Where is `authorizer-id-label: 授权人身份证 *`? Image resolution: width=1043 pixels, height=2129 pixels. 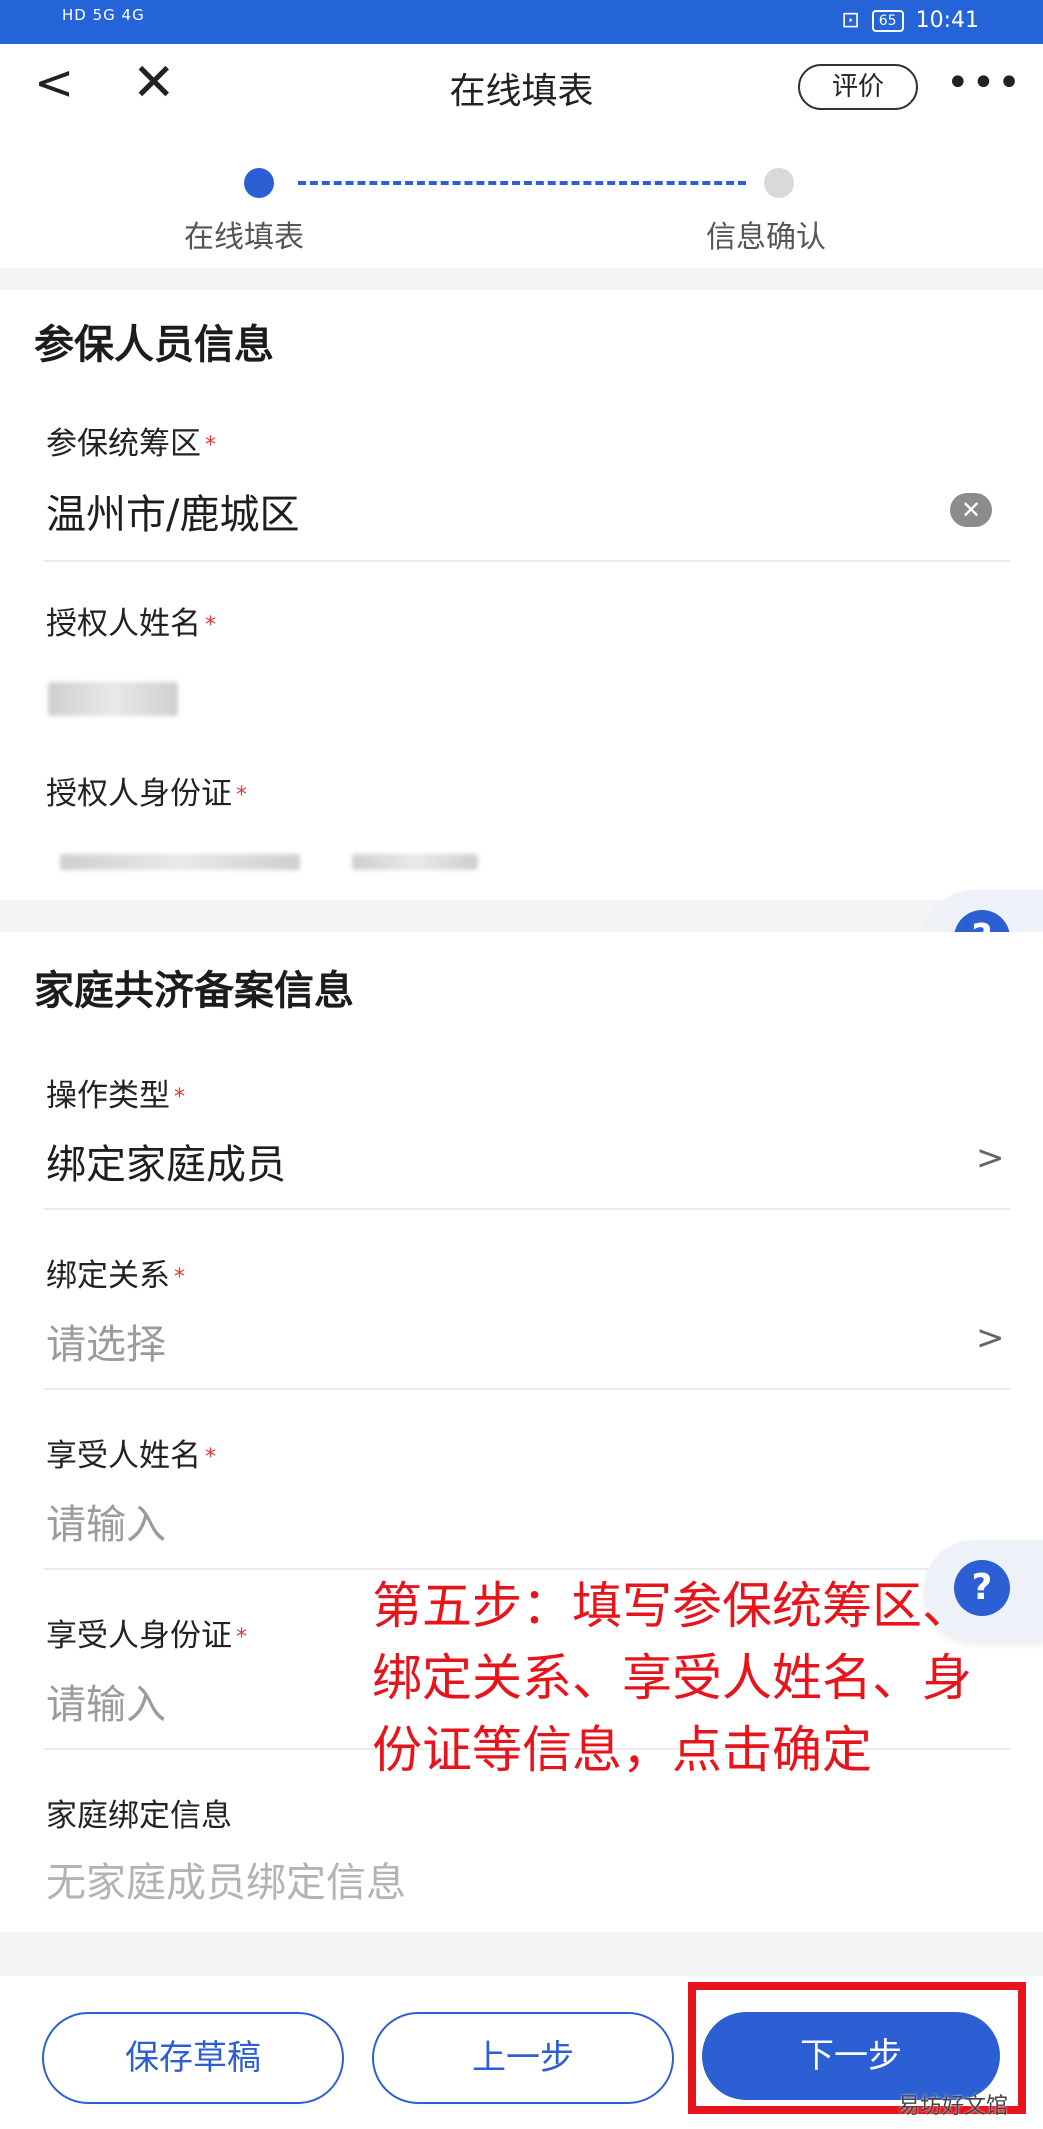
authorizer-id-label: 授权人身份证 * is located at coordinates (146, 794).